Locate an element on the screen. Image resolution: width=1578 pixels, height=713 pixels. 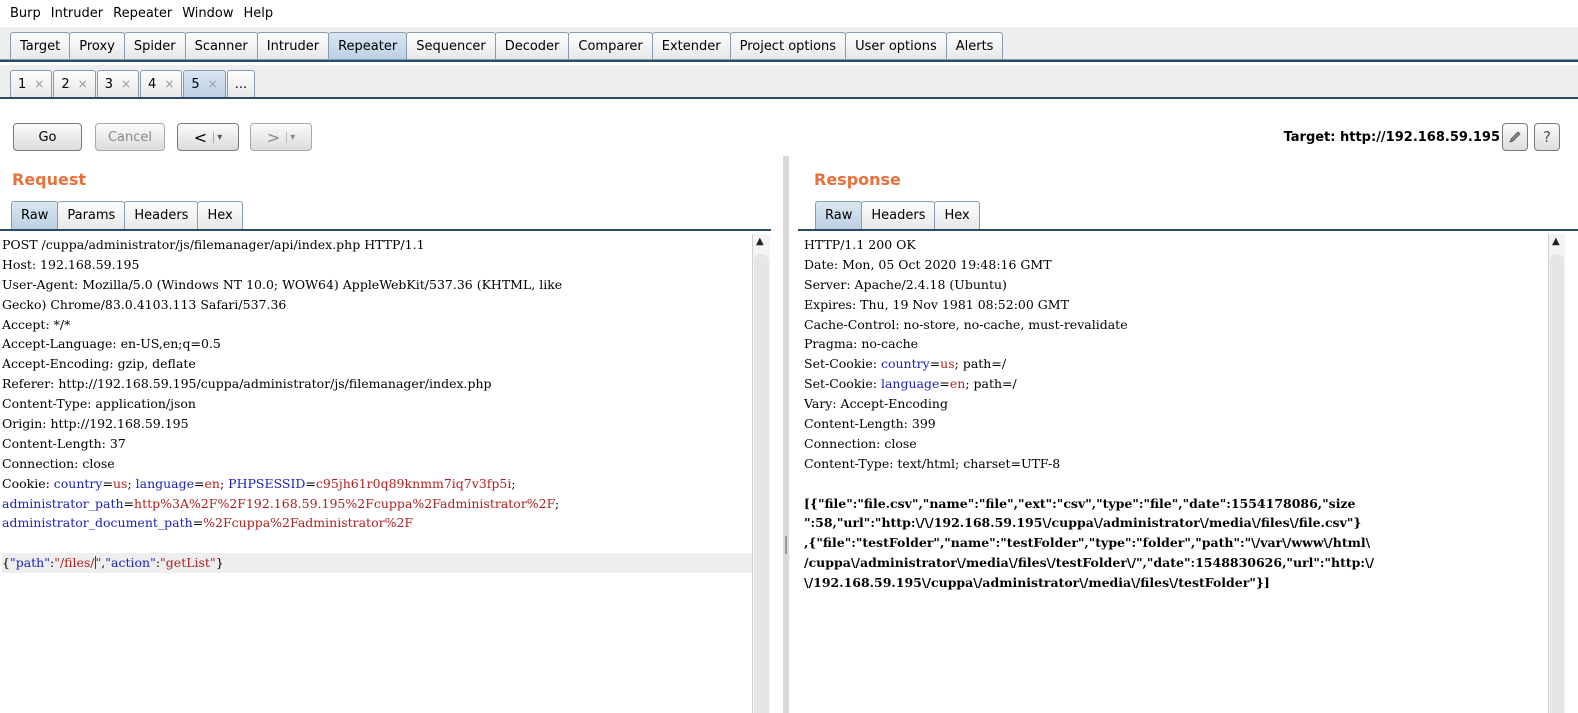
pencil-icon is located at coordinates (1515, 137).